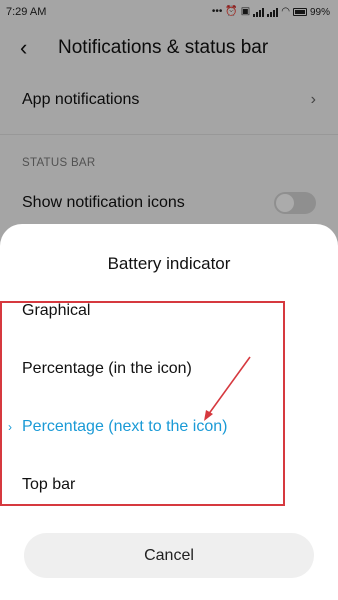  I want to click on annotation-arrow-icon, so click(227, 388).